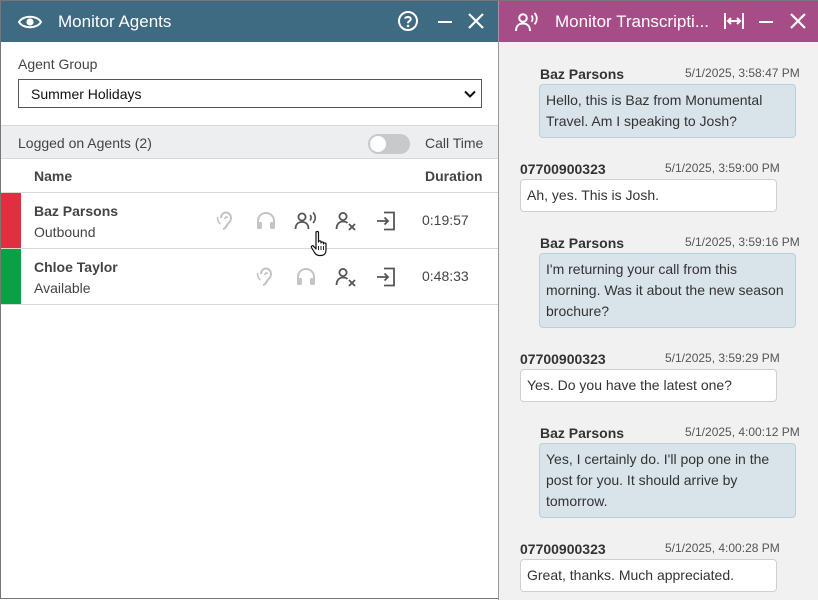  I want to click on message-timestamp: 5/1/2025, 3:59:29 PM, so click(722, 358).